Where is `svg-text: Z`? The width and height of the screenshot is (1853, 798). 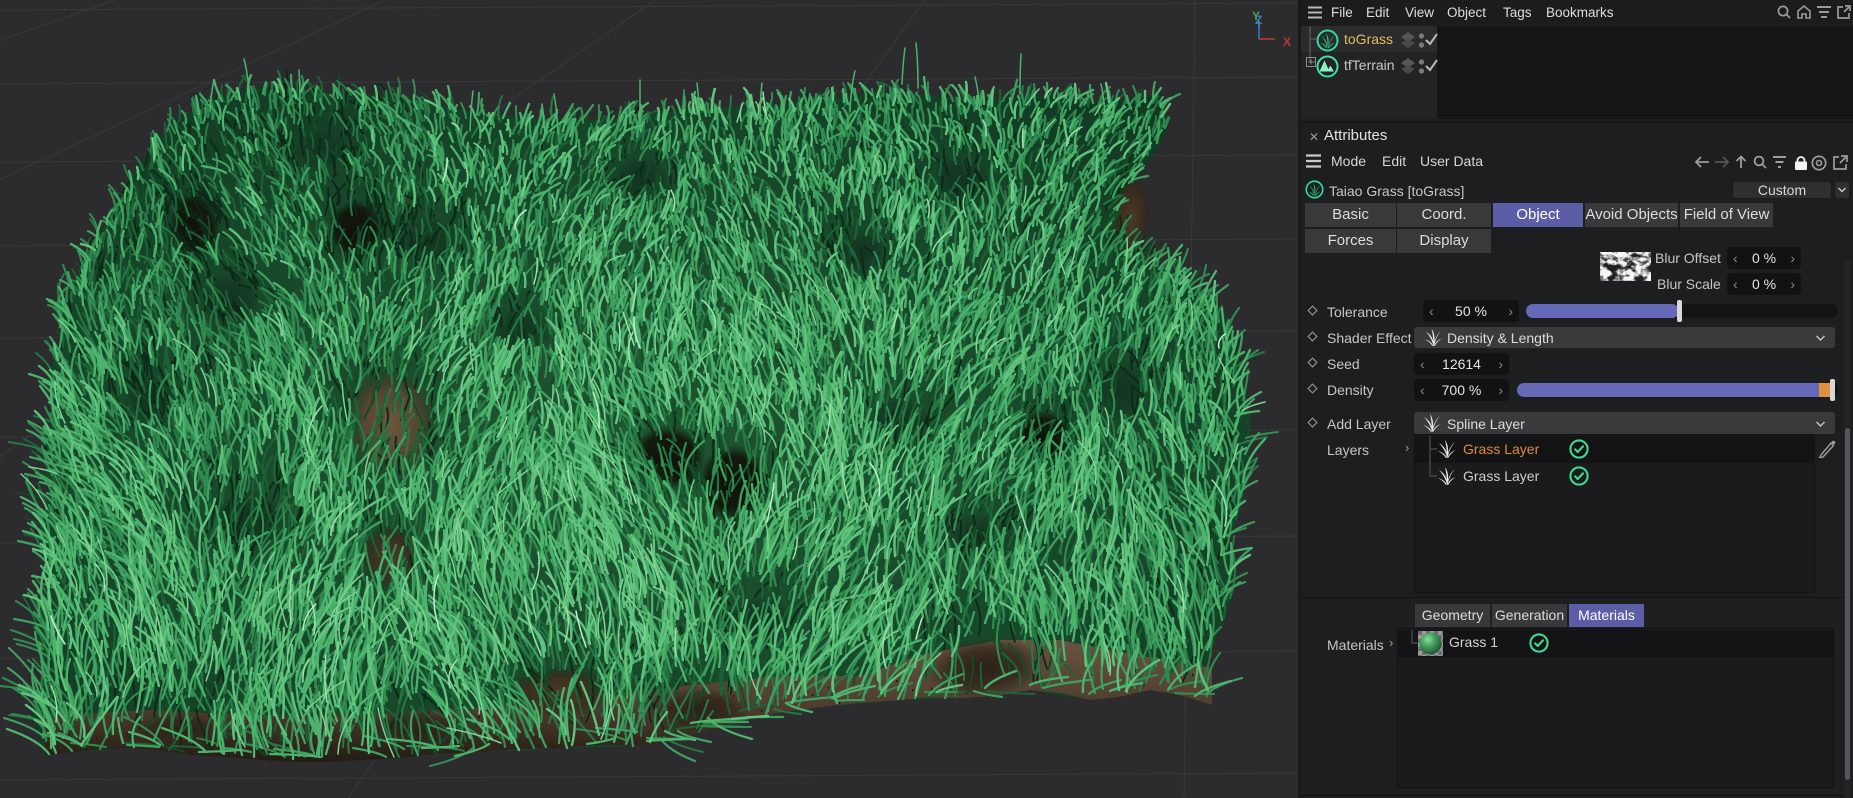 svg-text: Z is located at coordinates (1258, 20).